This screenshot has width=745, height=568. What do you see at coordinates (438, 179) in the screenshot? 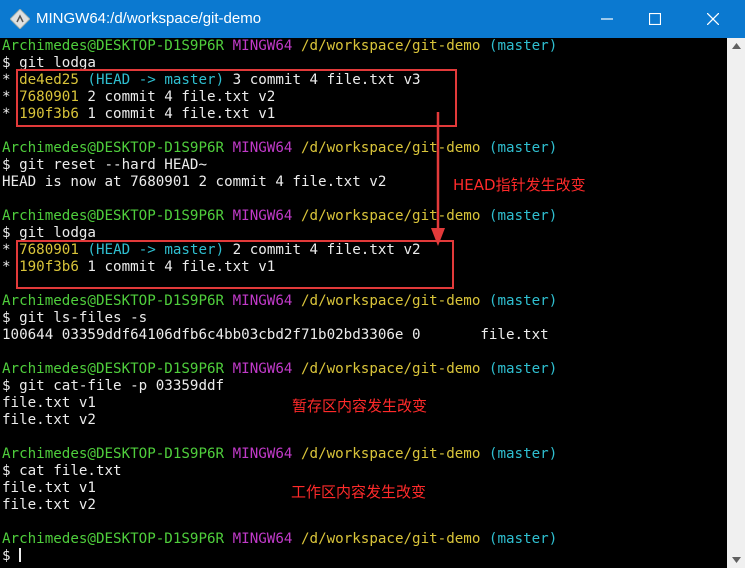
I see `arrow-icon` at bounding box center [438, 179].